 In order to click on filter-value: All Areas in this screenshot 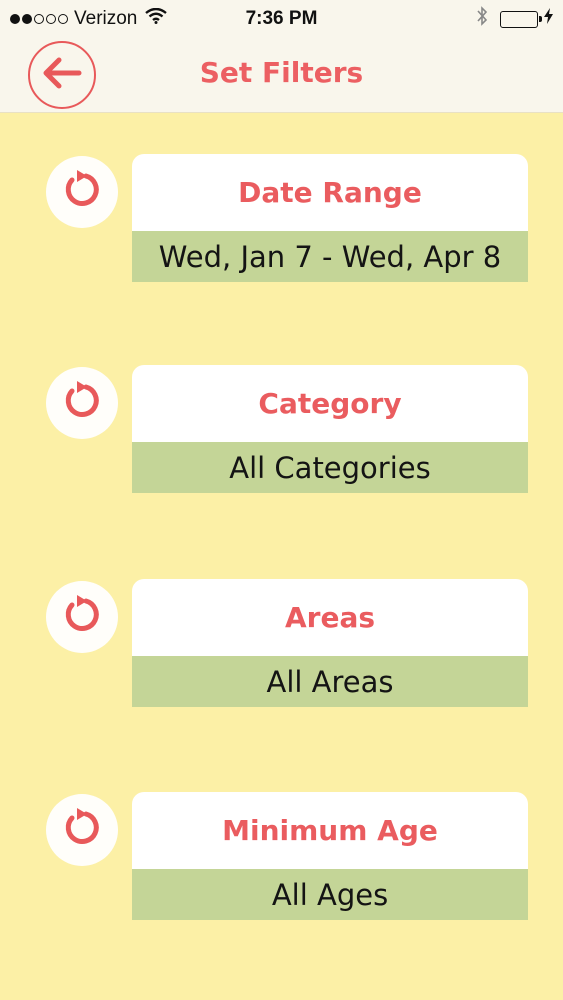, I will do `click(330, 681)`.